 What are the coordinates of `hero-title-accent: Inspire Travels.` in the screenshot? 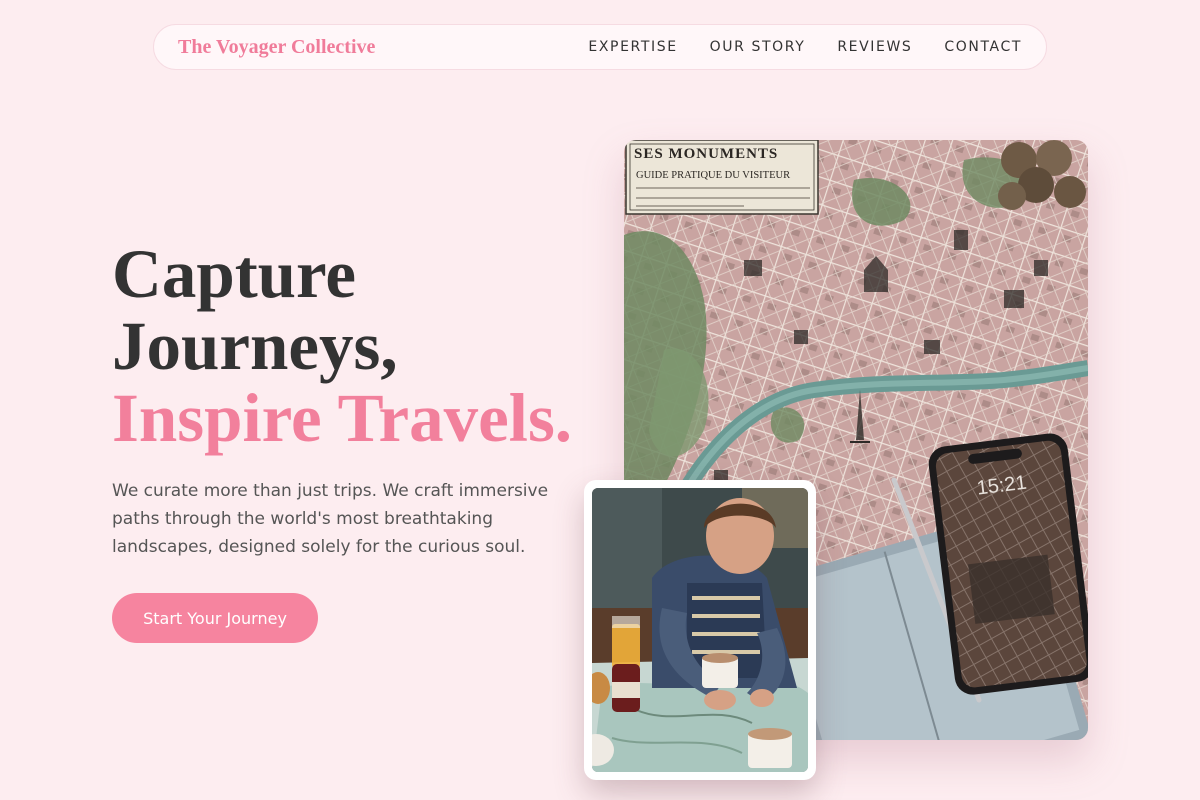 It's located at (342, 418).